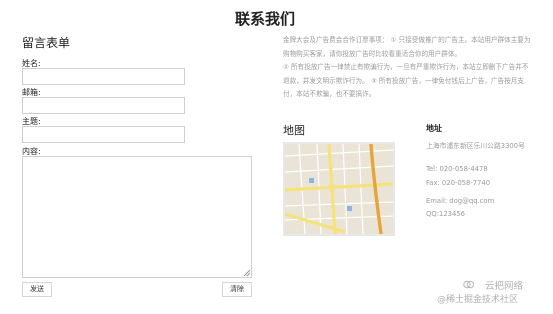 This screenshot has height=314, width=553. I want to click on send-button: 发送, so click(37, 289).